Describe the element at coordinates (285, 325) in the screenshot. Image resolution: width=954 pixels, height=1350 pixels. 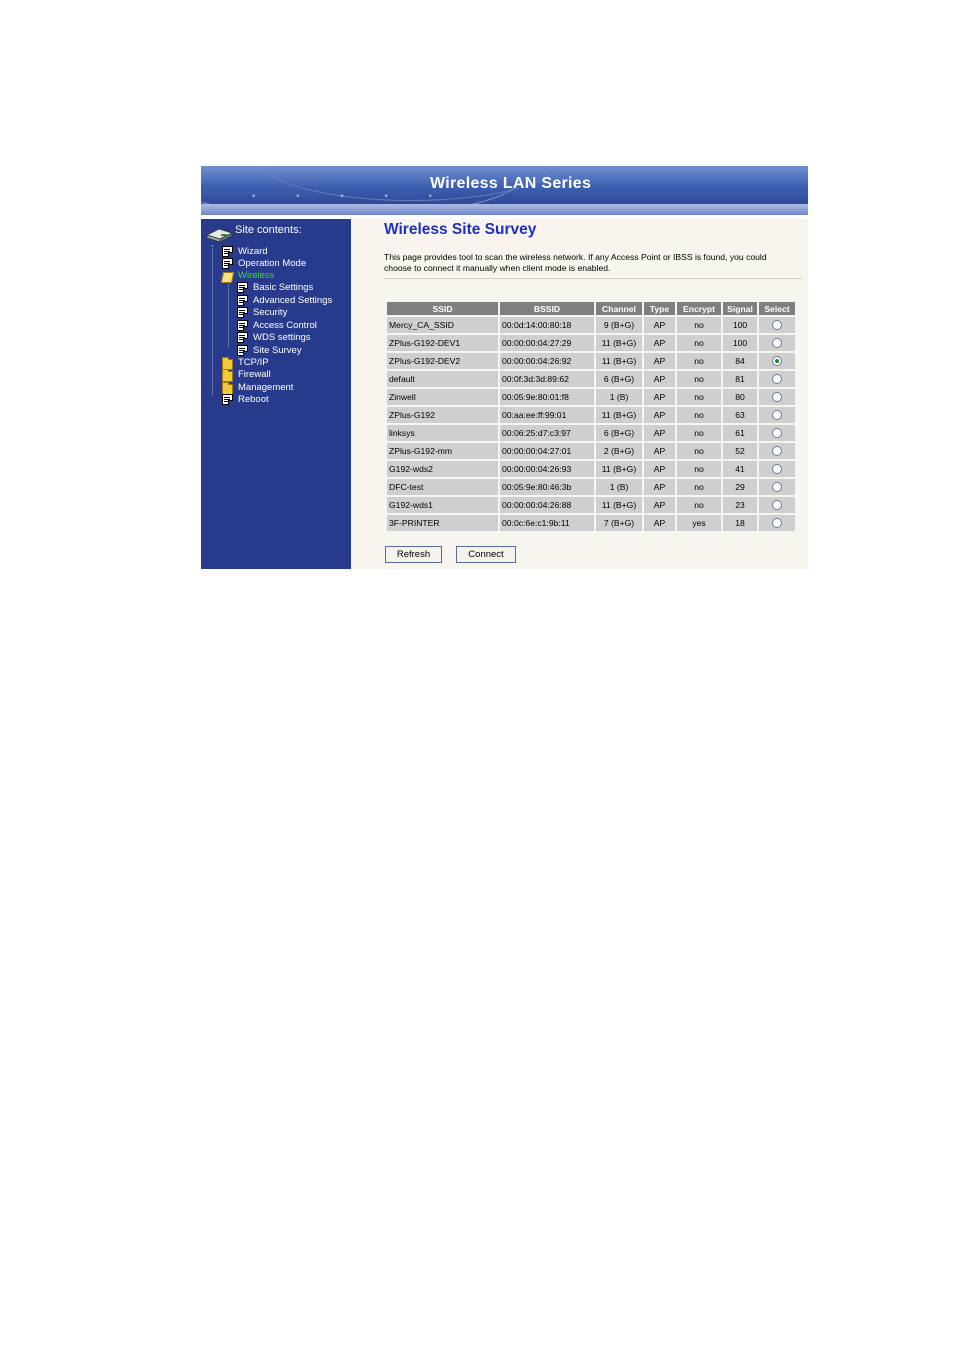
I see `sidebar-item-label: Access Control` at that location.